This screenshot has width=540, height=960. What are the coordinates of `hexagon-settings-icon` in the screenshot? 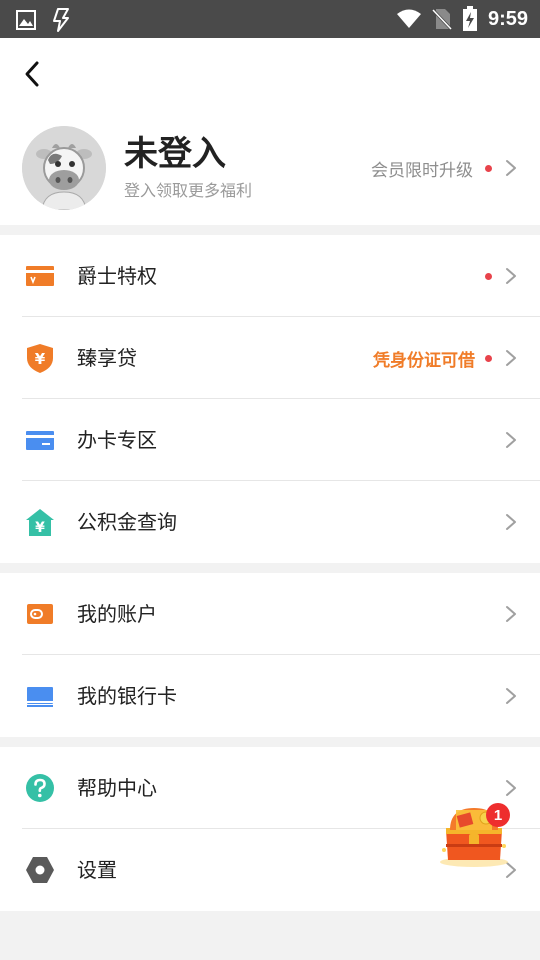 It's located at (40, 870).